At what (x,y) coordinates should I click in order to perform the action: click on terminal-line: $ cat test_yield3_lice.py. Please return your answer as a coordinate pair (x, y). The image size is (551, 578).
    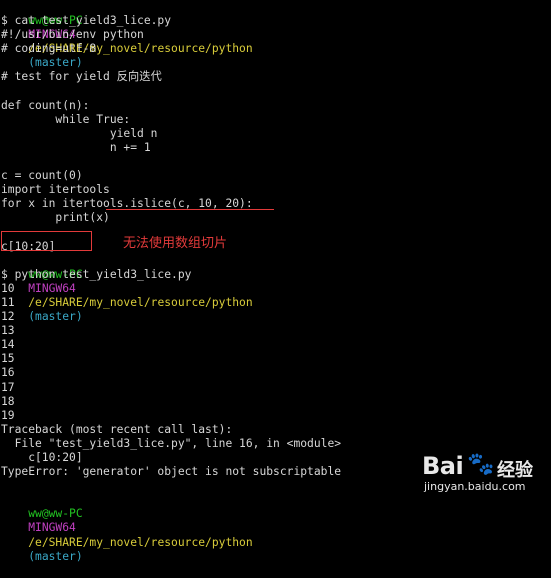
    Looking at the image, I should click on (86, 21).